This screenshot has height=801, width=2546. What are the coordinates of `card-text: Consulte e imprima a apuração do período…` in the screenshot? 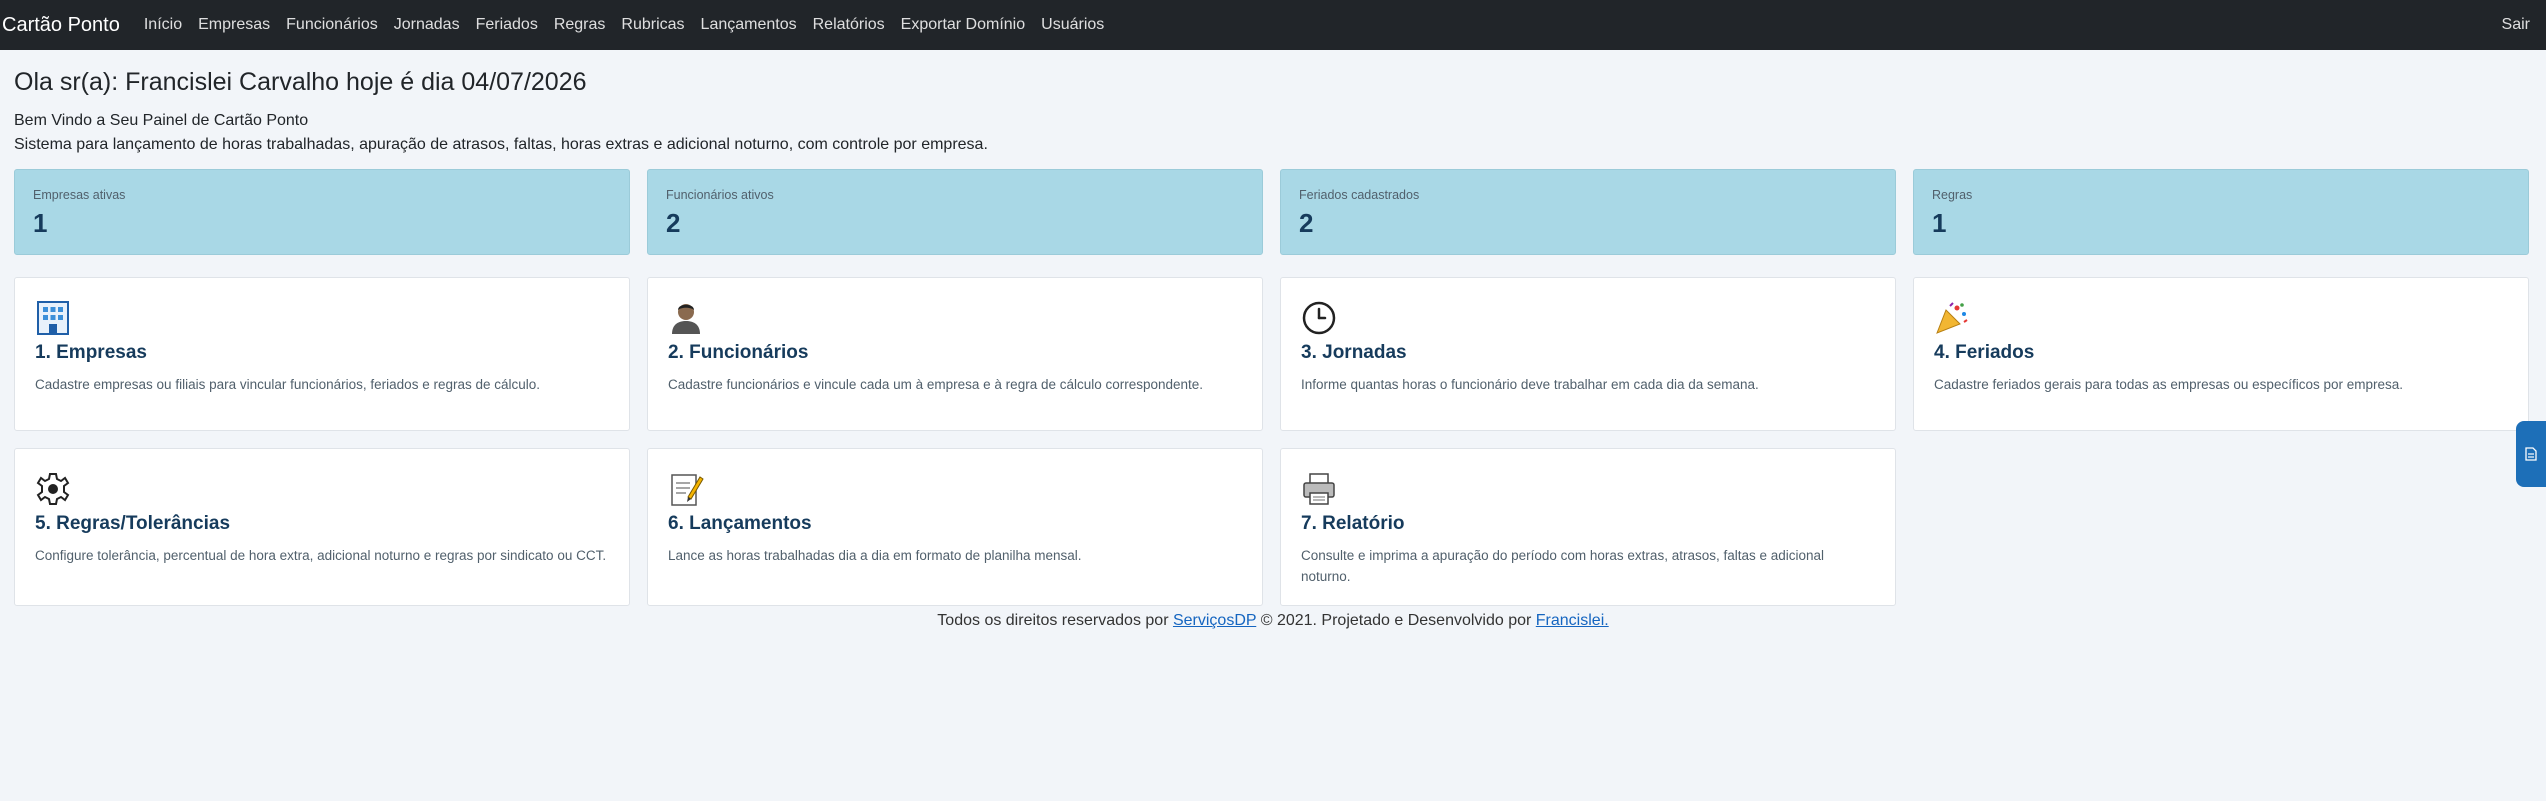 It's located at (1563, 566).